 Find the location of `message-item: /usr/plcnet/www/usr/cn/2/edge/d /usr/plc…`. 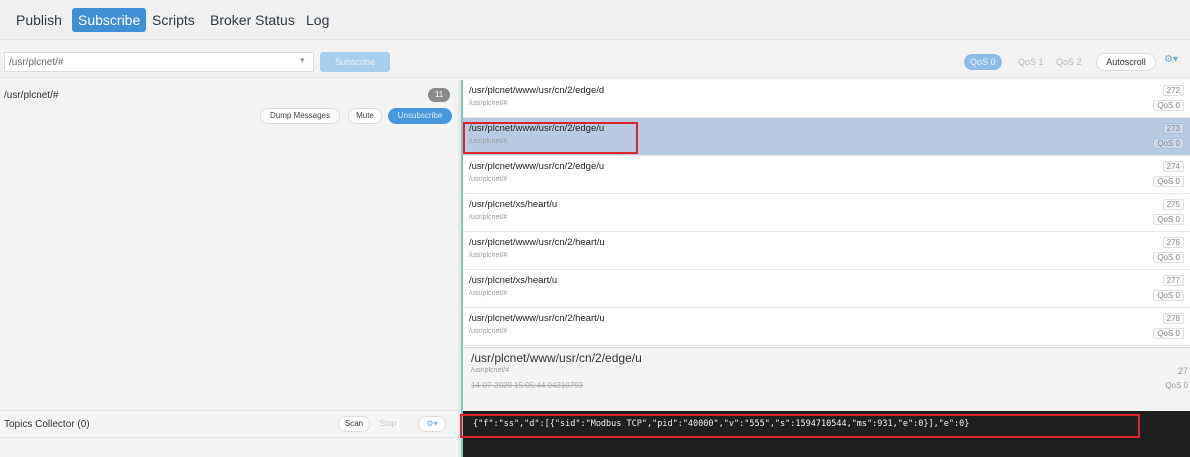

message-item: /usr/plcnet/www/usr/cn/2/edge/d /usr/plc… is located at coordinates (826, 99).